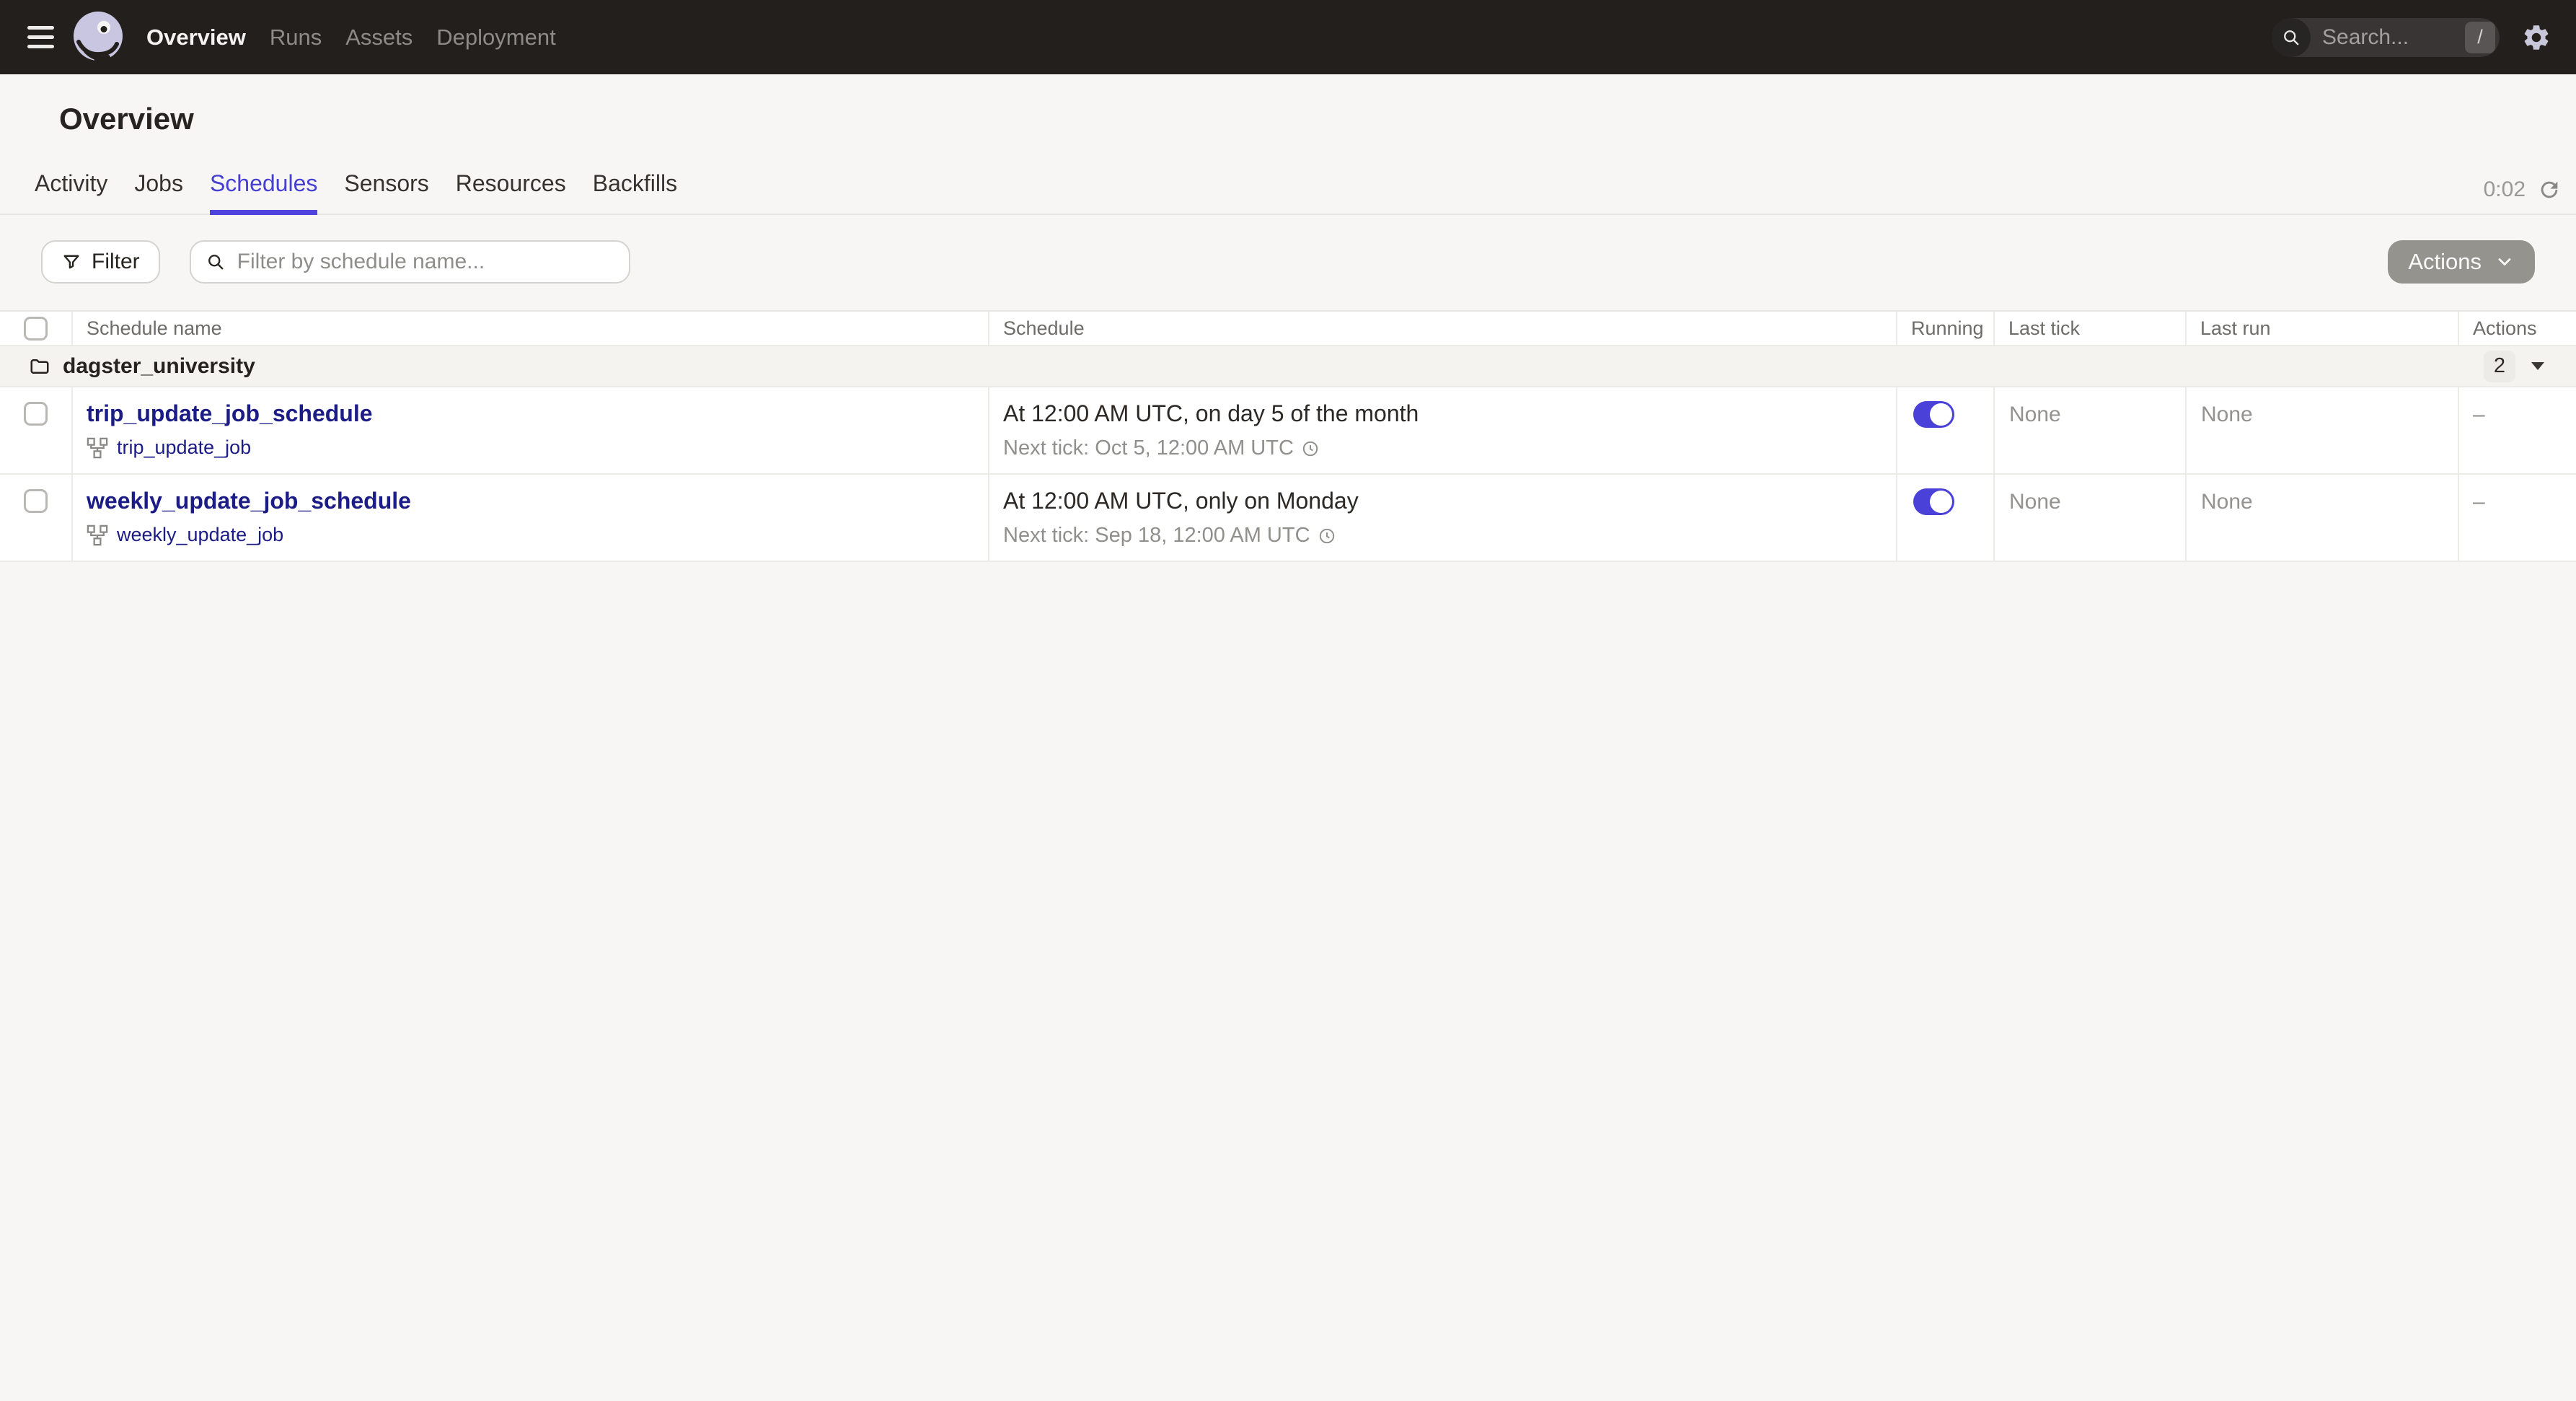  I want to click on select-all-checkbox, so click(36, 328).